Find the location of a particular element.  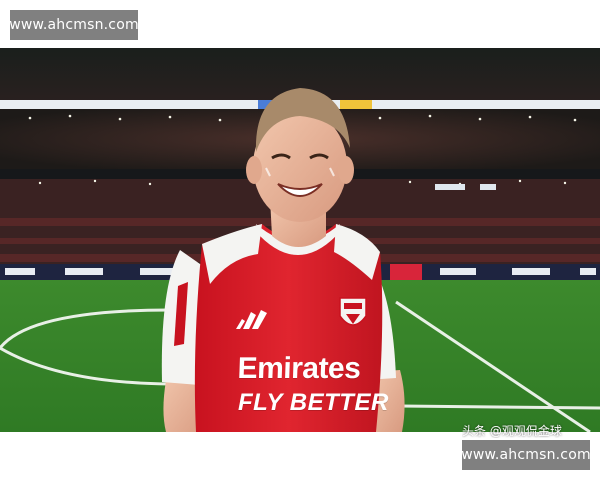

sponsor-wordmark: Emirates is located at coordinates (299, 368).